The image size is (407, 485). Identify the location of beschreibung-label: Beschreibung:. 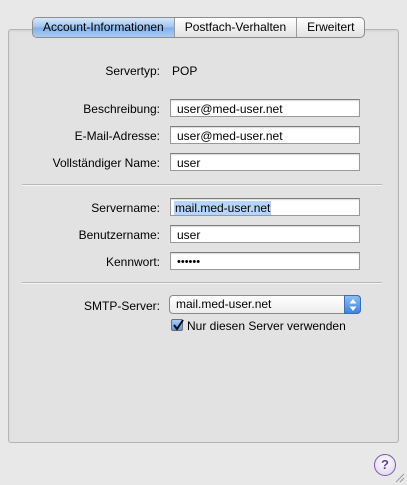
(121, 109).